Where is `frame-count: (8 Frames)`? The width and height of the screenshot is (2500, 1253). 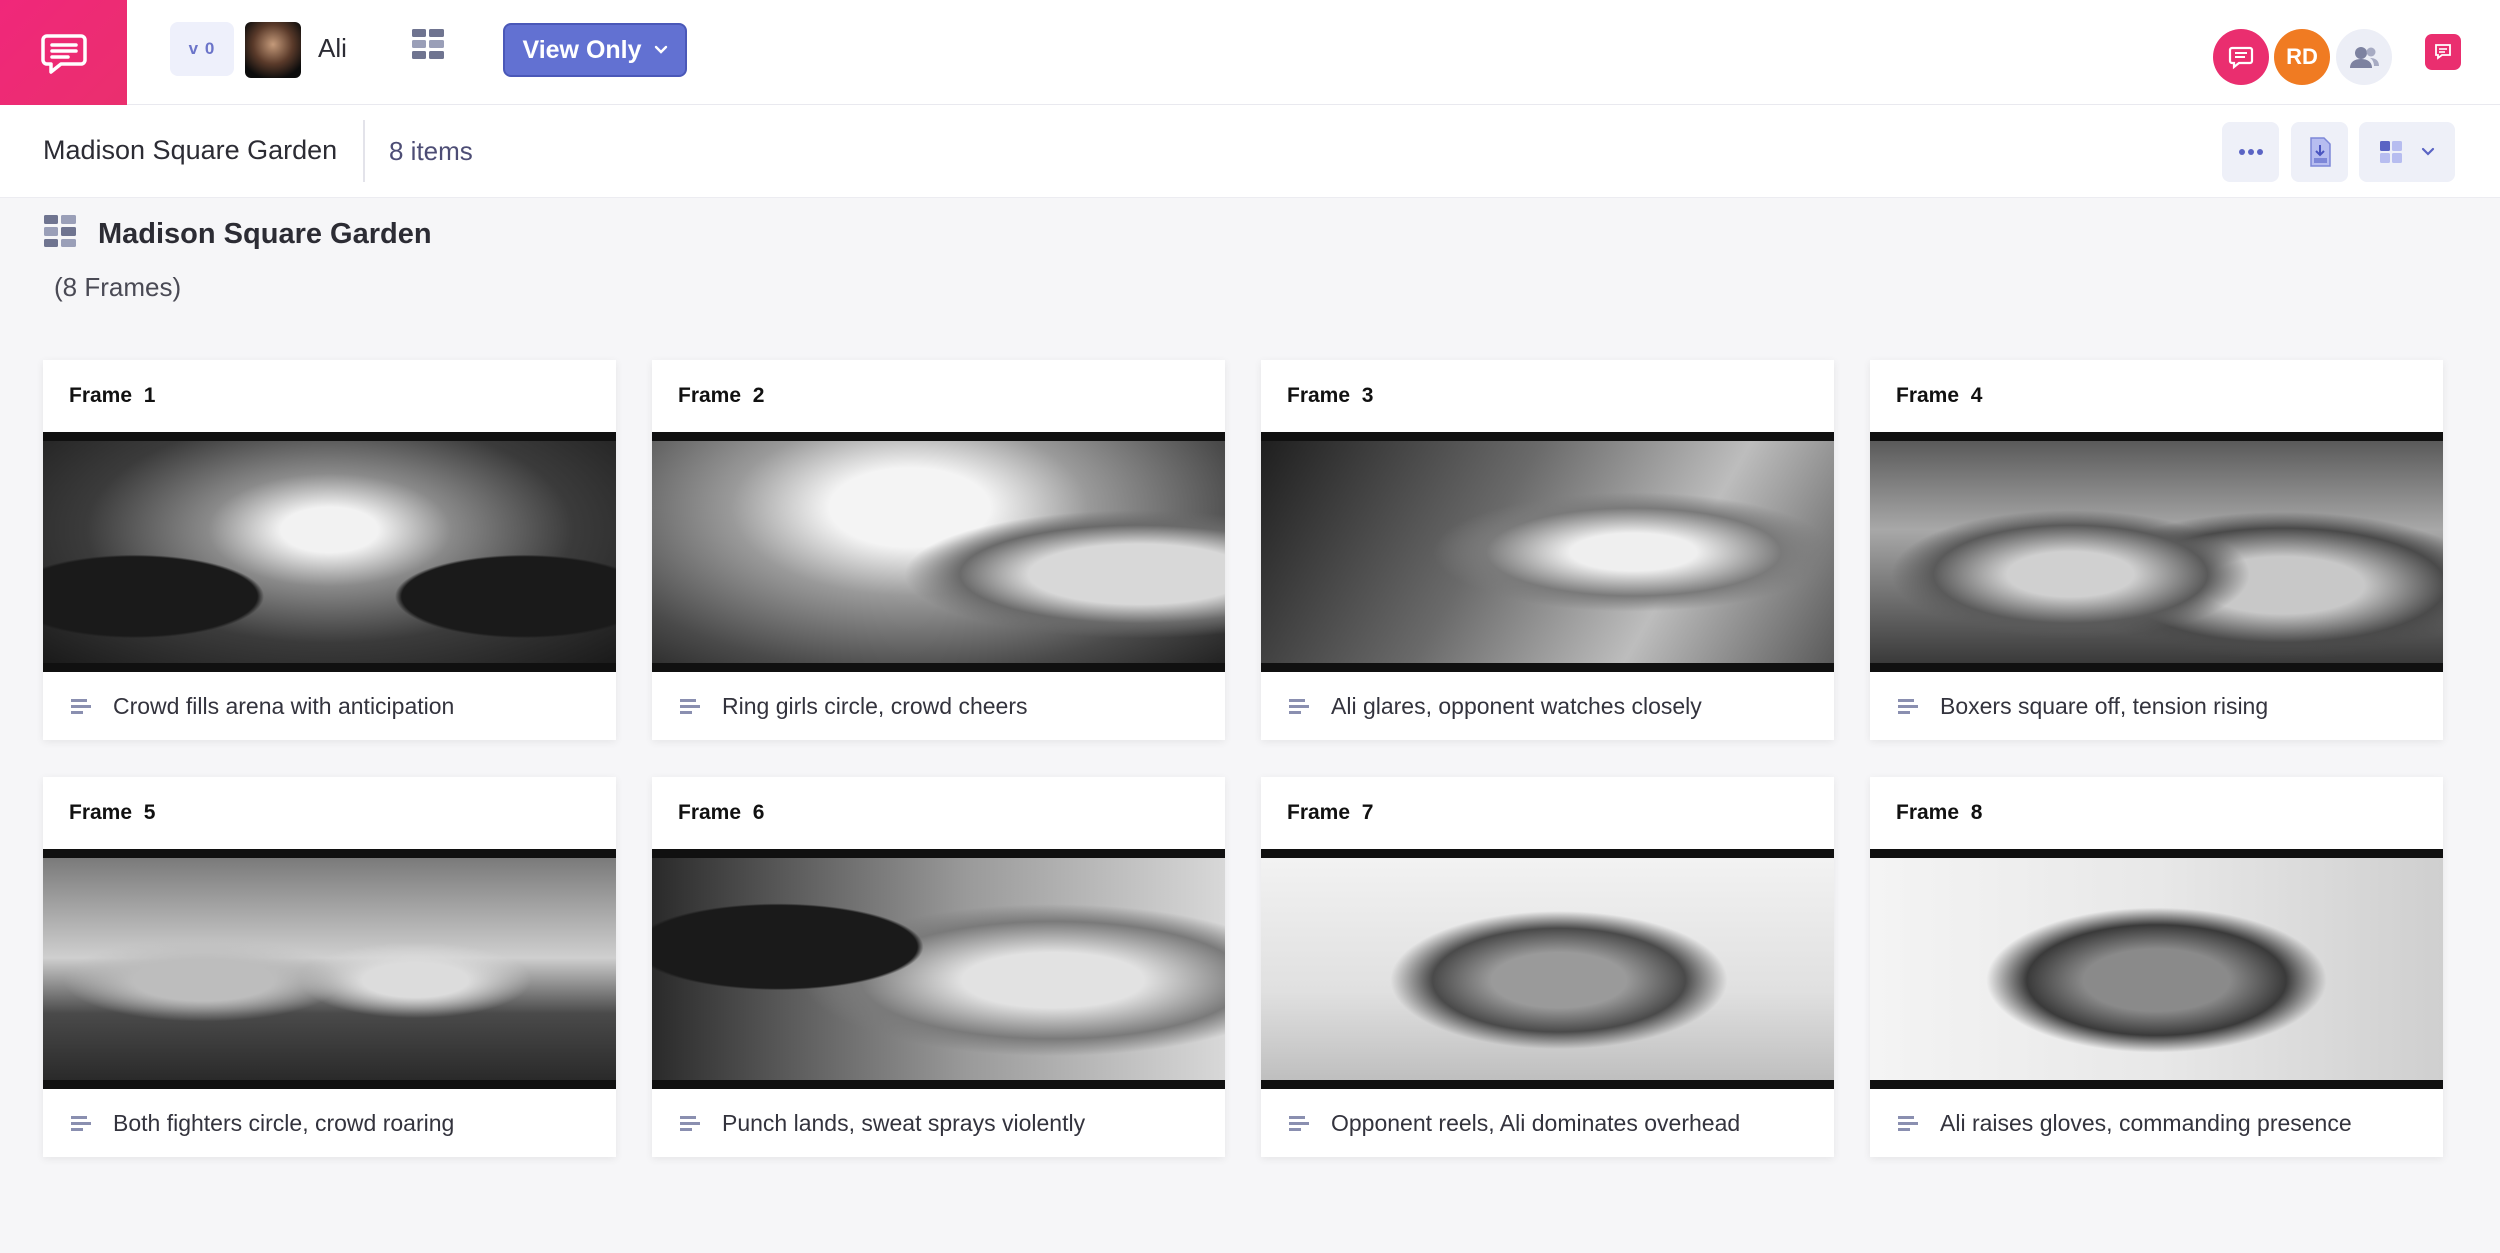
frame-count: (8 Frames) is located at coordinates (118, 287).